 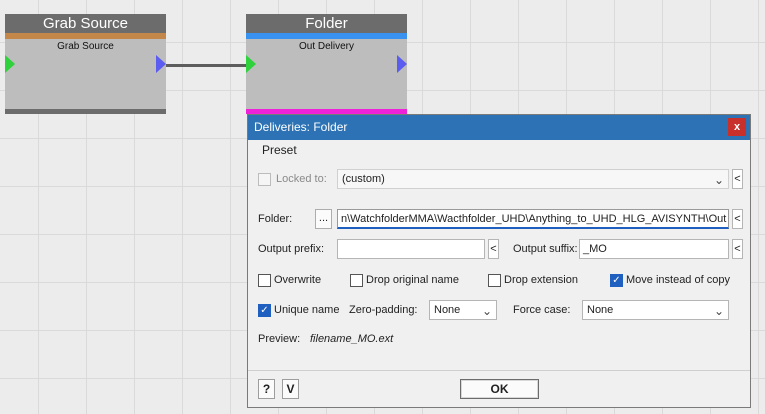 What do you see at coordinates (383, 310) in the screenshot?
I see `zero-padding-label: Zero-padding:` at bounding box center [383, 310].